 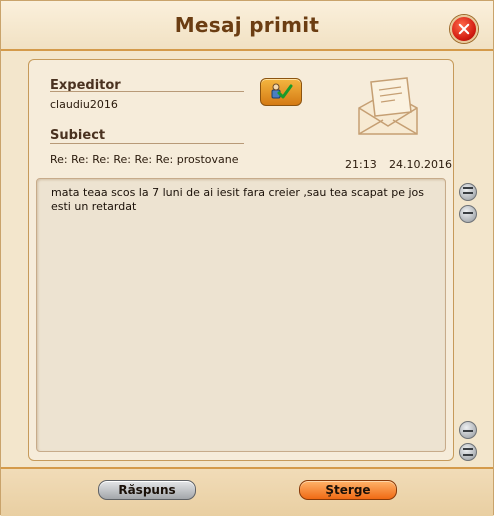 I want to click on scroll-up-button, so click(x=468, y=214).